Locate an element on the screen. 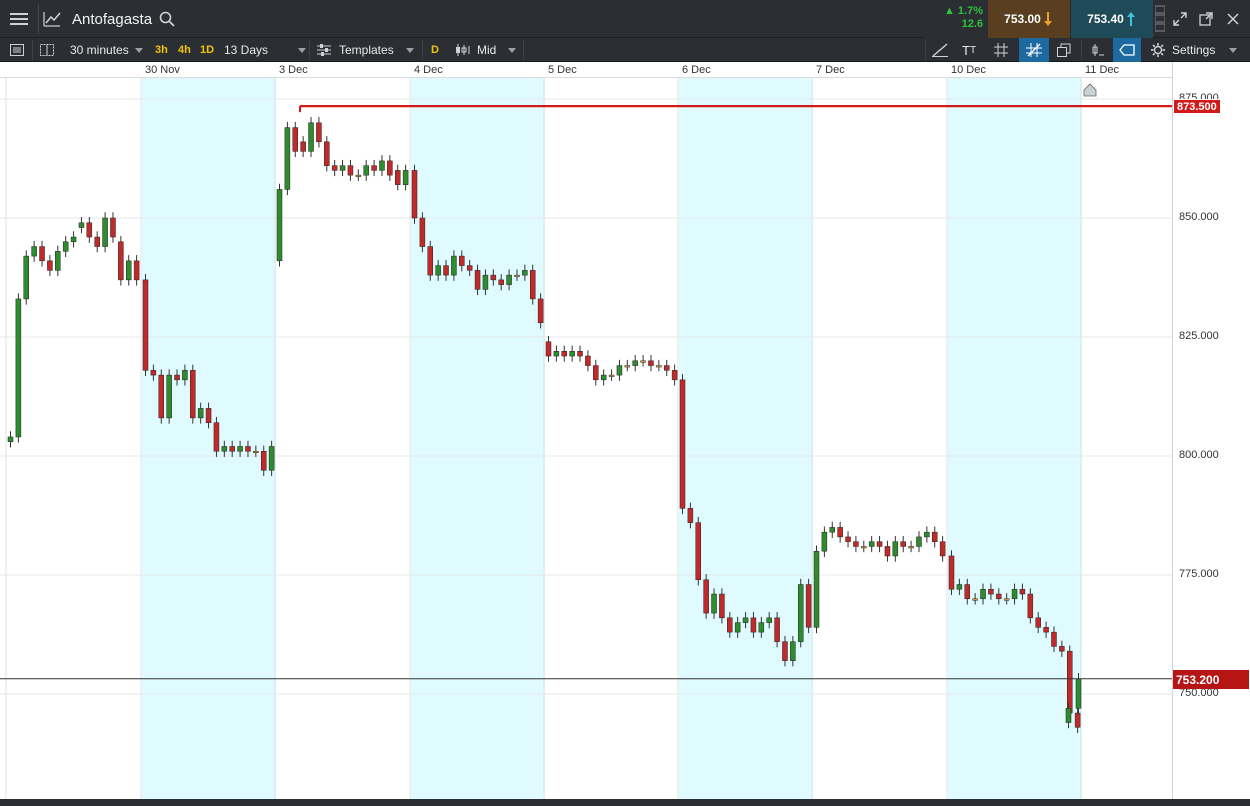  search-icon is located at coordinates (167, 19).